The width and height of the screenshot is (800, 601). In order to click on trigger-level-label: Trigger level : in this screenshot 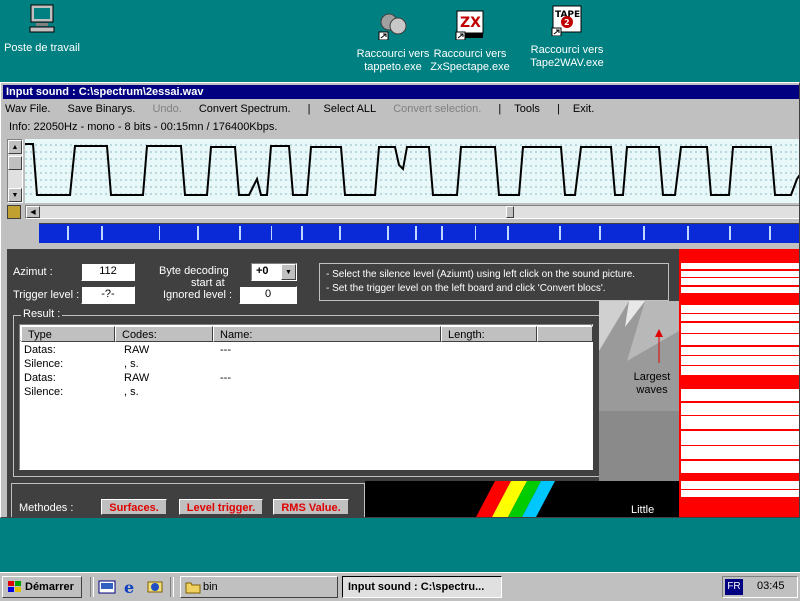, I will do `click(46, 295)`.